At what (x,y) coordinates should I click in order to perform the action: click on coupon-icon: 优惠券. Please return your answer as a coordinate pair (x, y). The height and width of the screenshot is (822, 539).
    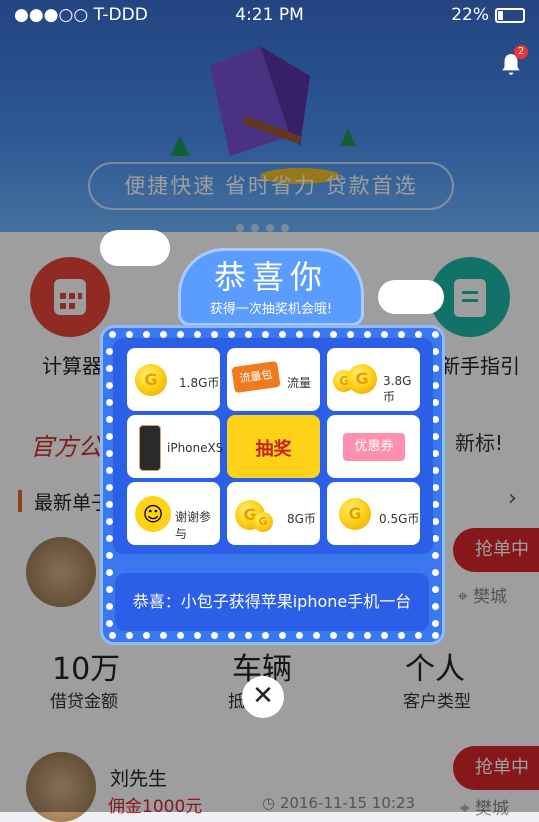
    Looking at the image, I should click on (374, 447).